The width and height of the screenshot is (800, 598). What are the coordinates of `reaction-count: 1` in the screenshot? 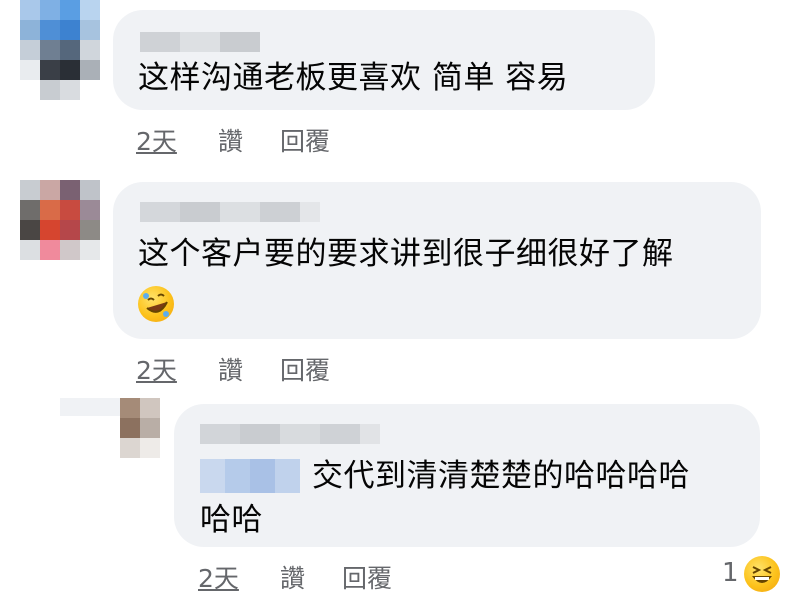 It's located at (730, 573).